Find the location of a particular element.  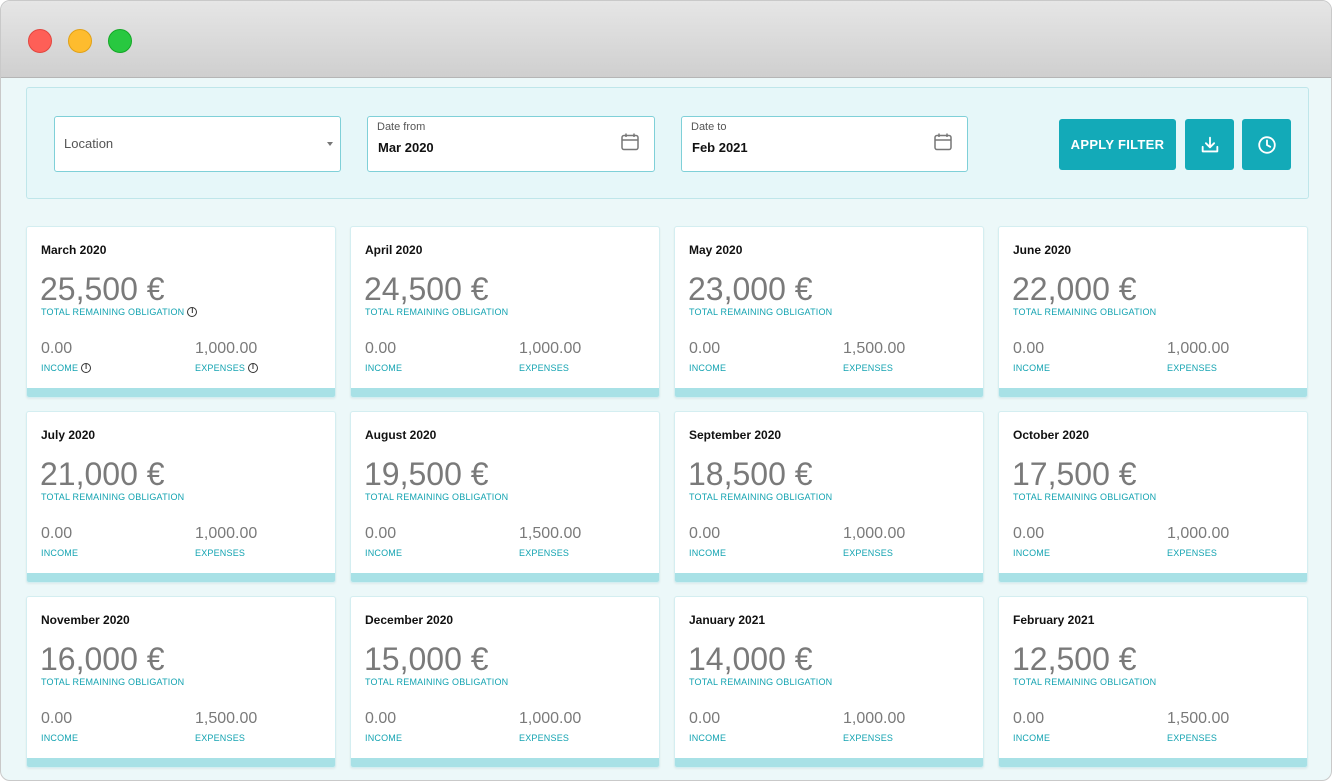

download-icon is located at coordinates (1209, 144).